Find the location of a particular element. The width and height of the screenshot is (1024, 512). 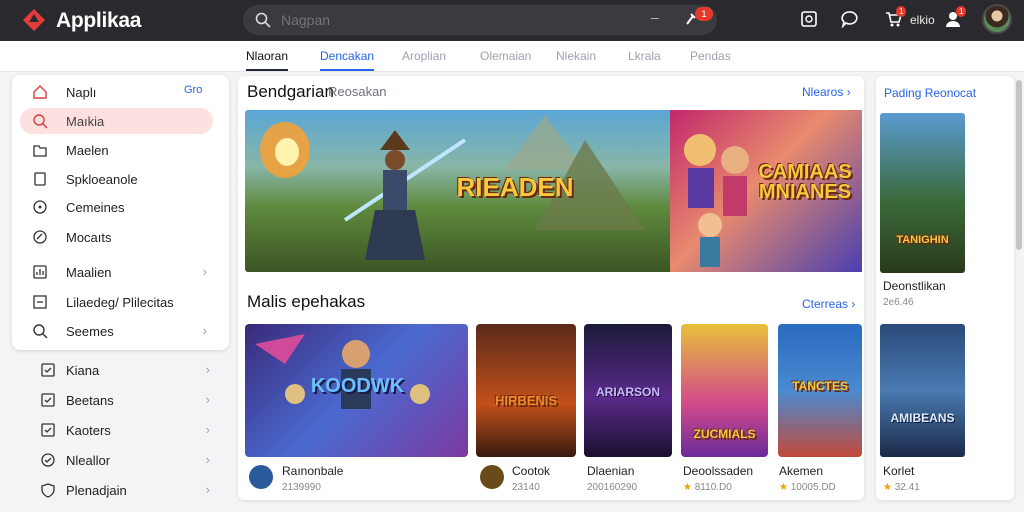

sidebar-item-tag: Mocaıts is located at coordinates (116, 237).